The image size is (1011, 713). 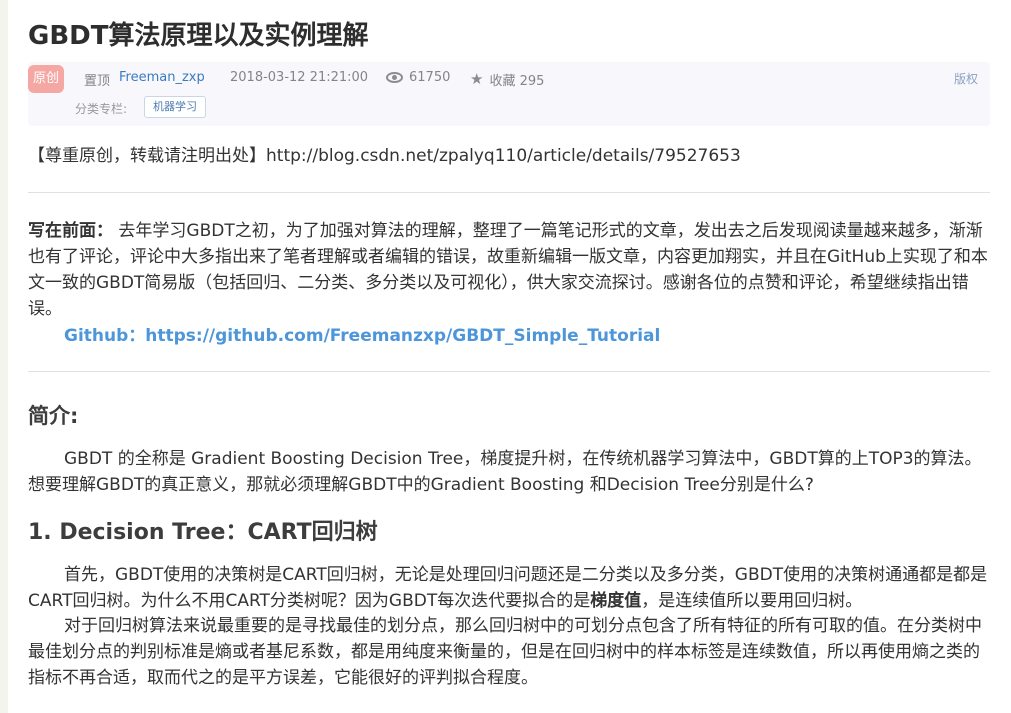 What do you see at coordinates (430, 77) in the screenshot?
I see `view-count-value: 61750` at bounding box center [430, 77].